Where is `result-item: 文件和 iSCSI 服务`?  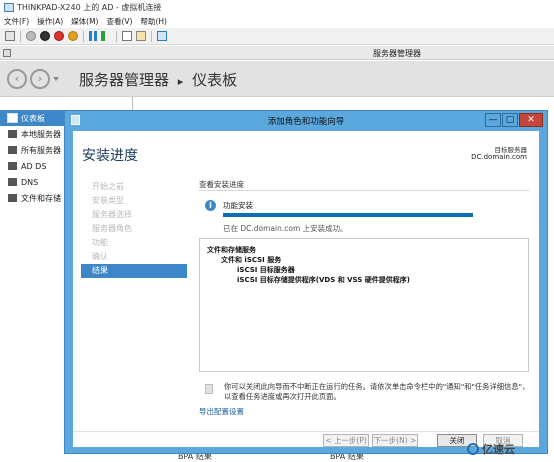
result-item: 文件和 iSCSI 服务 is located at coordinates (251, 260).